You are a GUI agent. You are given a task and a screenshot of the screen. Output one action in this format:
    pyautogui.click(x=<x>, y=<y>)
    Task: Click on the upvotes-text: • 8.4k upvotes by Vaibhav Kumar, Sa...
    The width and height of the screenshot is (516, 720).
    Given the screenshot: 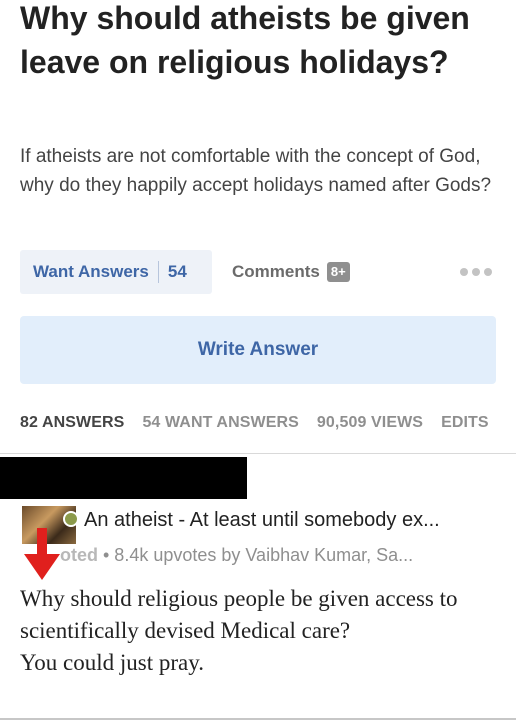 What is the action you would take?
    pyautogui.click(x=255, y=555)
    